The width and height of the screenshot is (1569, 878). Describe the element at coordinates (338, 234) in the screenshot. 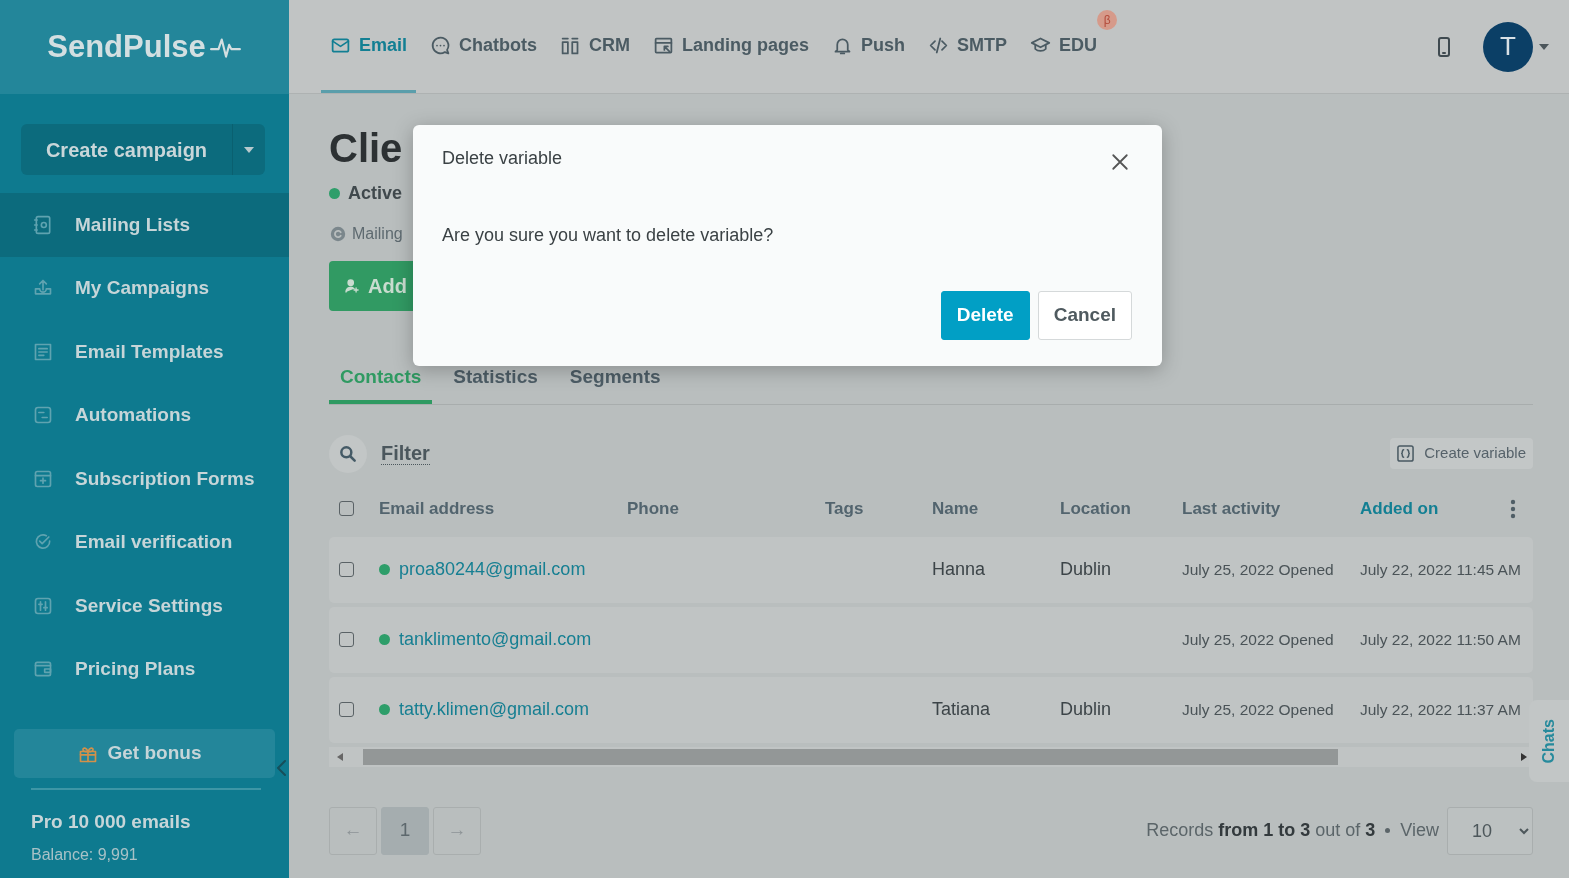

I see `refresh-circle-icon` at that location.